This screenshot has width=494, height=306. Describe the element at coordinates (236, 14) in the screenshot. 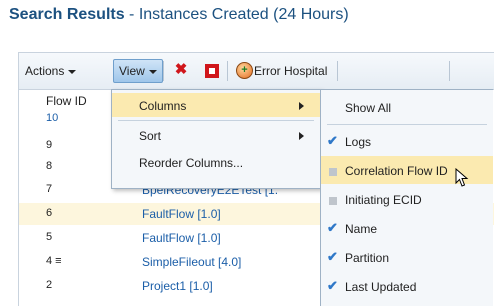

I see `page-title-subtitle: - Instances Created (24 Hours)` at that location.